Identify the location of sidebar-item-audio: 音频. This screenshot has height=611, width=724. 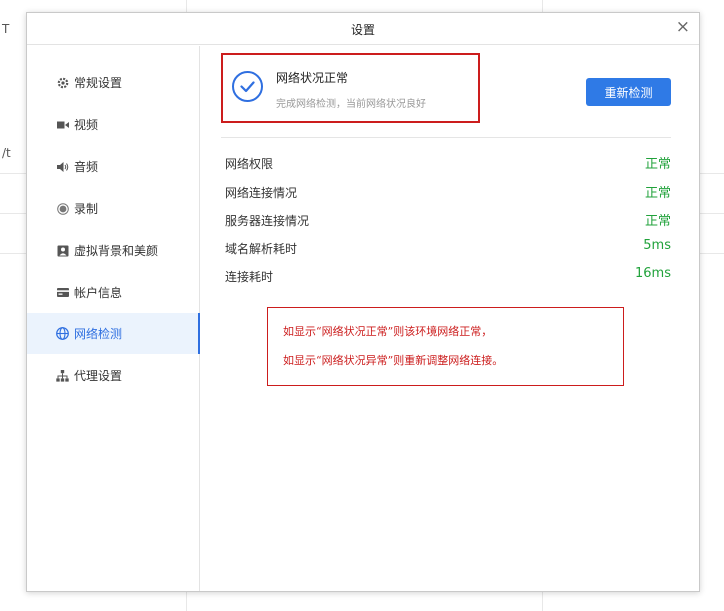
(113, 166).